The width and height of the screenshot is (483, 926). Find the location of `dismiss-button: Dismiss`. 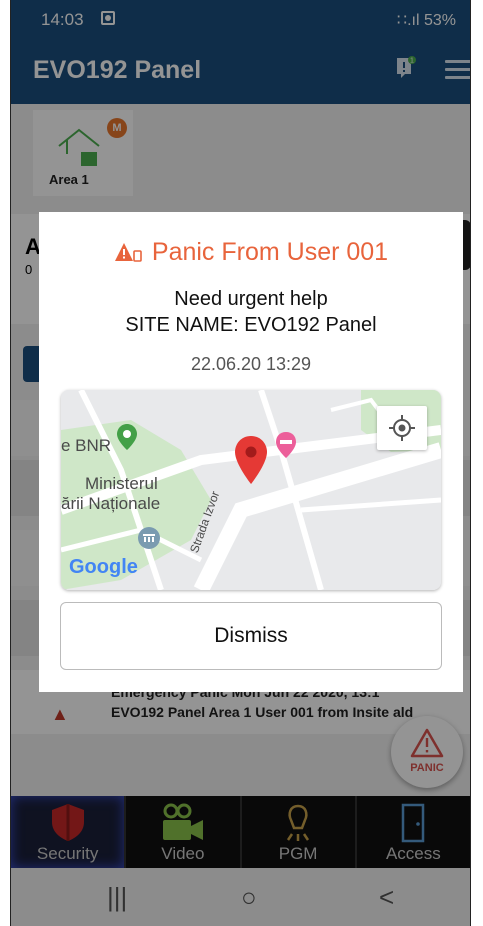

dismiss-button: Dismiss is located at coordinates (251, 636).